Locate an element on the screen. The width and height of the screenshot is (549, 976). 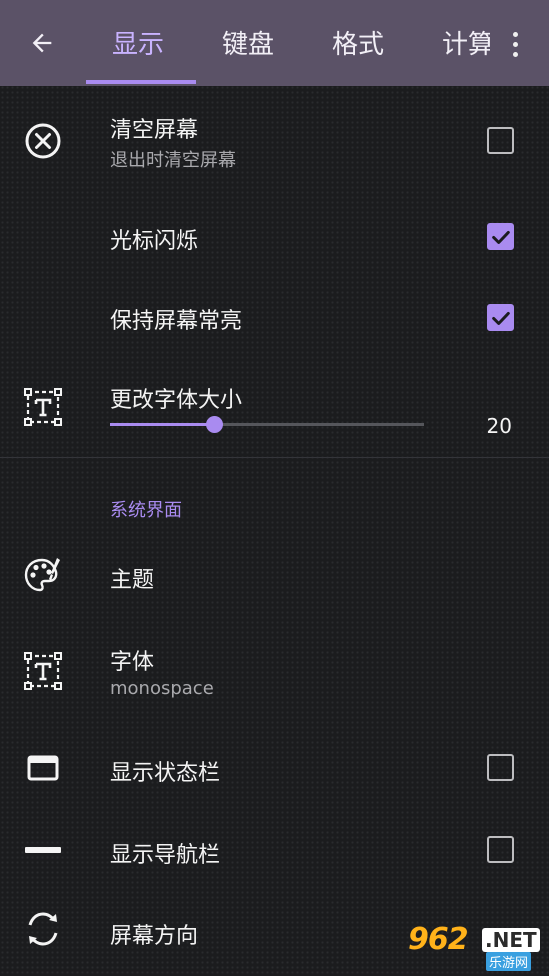
setting-title: 显示状态栏 is located at coordinates (165, 773).